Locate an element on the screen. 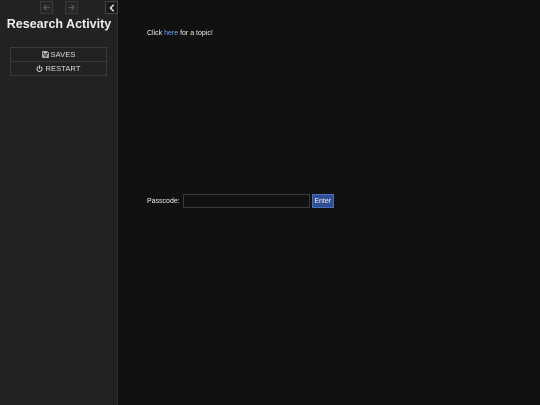 The height and width of the screenshot is (405, 540). history-back-button is located at coordinates (46, 7).